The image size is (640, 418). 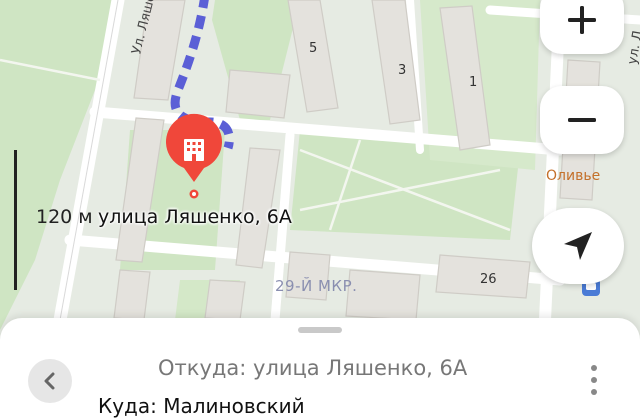 I want to click on house-number-label: 26, so click(x=488, y=279).